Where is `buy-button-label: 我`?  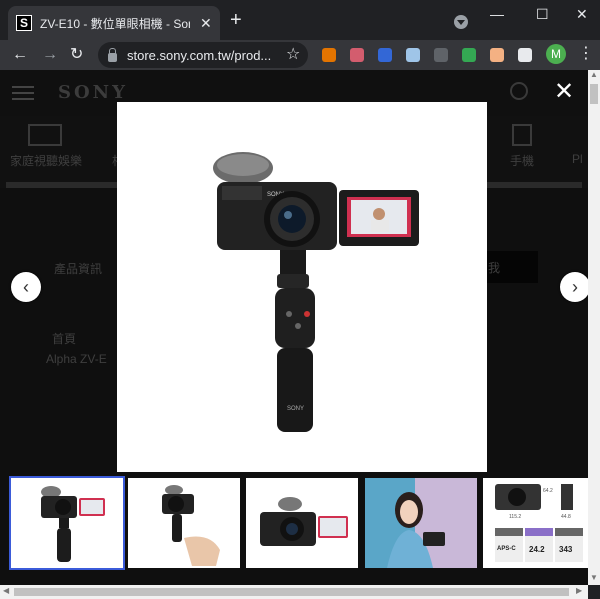 buy-button-label: 我 is located at coordinates (494, 268).